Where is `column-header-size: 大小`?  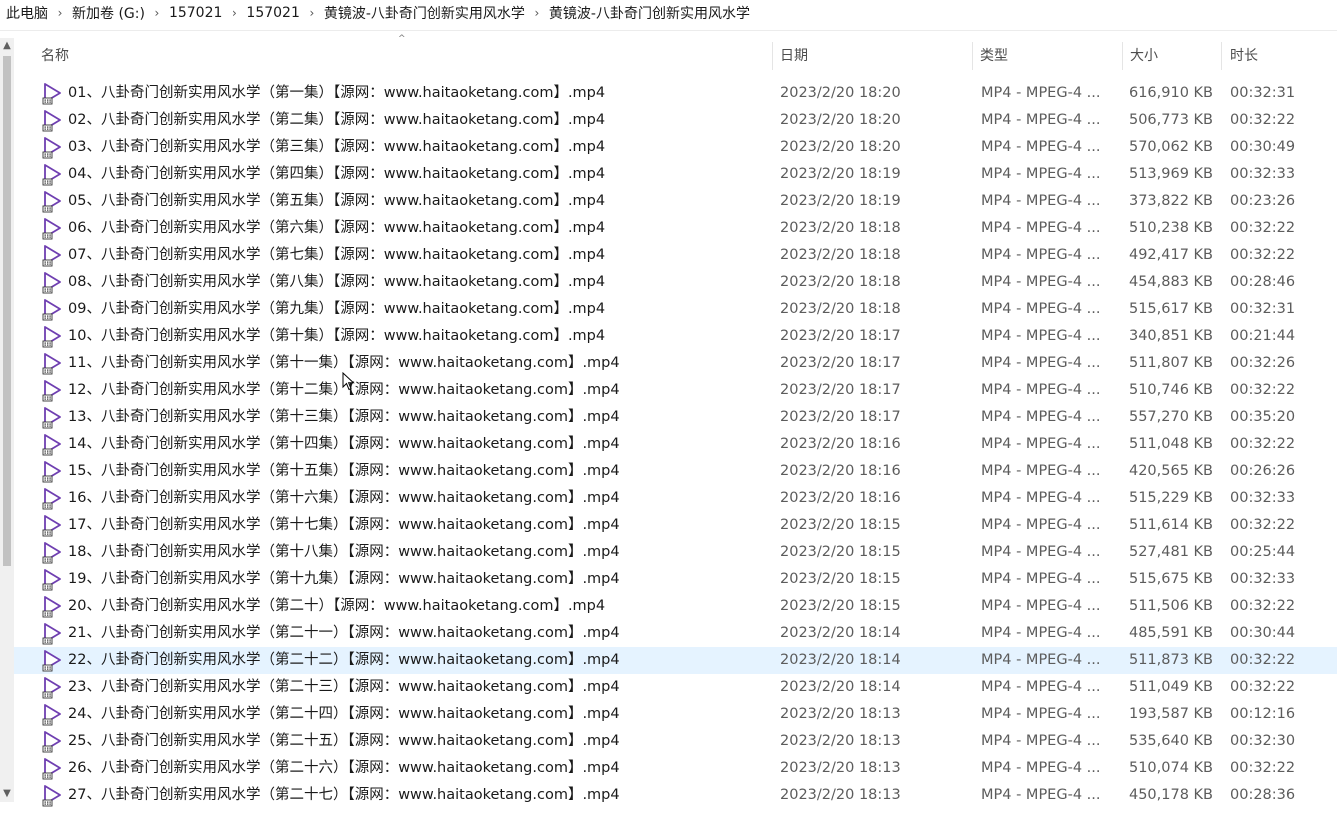 column-header-size: 大小 is located at coordinates (1144, 56).